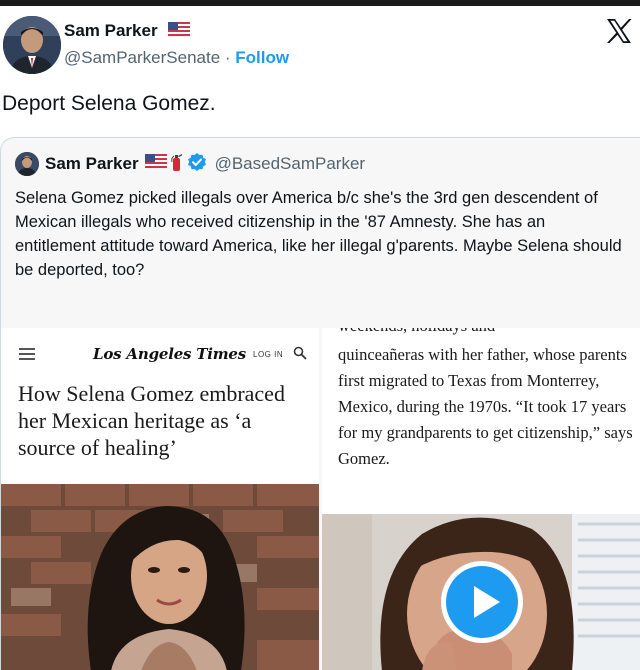 The width and height of the screenshot is (640, 670). Describe the element at coordinates (170, 354) in the screenshot. I see `publication-logo: Los Angeles Times` at that location.